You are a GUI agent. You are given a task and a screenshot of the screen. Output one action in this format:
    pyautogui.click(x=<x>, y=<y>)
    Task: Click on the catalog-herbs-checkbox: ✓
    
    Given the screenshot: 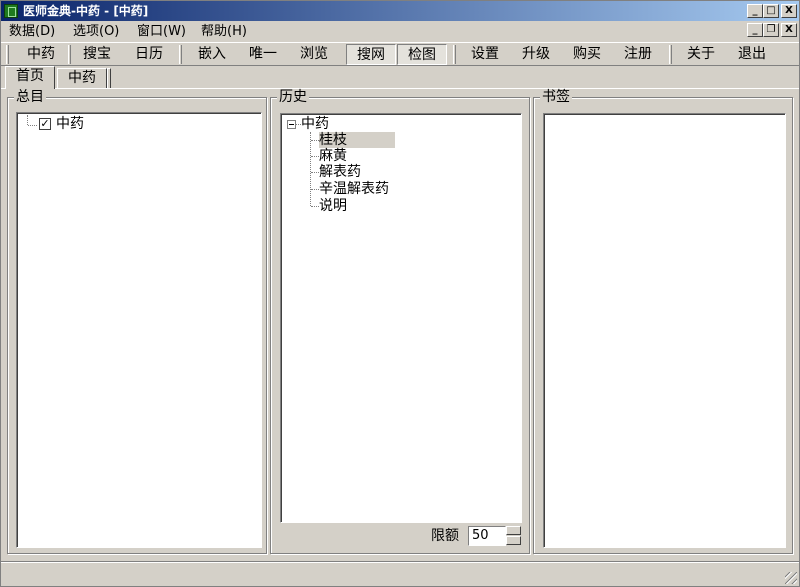 What is the action you would take?
    pyautogui.click(x=45, y=124)
    